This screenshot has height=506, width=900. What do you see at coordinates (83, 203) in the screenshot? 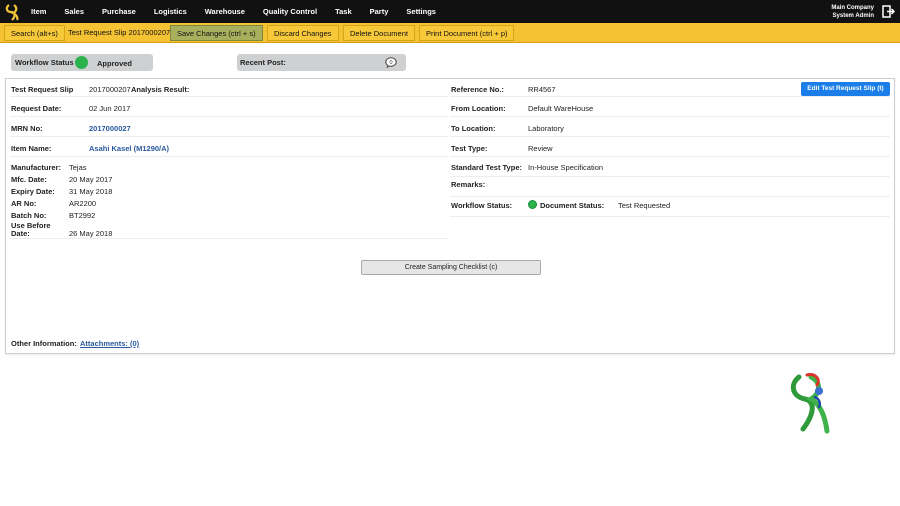
I see `ar-no-value: AR2200` at bounding box center [83, 203].